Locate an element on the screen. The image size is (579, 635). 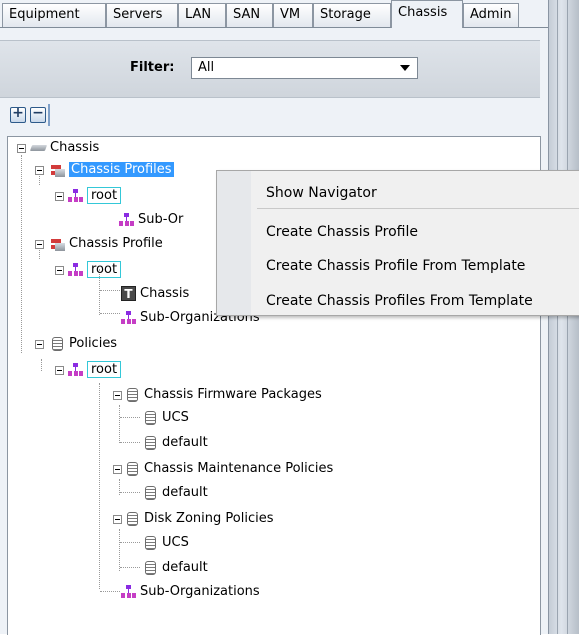
tree-node-chassis: Chassis is located at coordinates (64, 148).